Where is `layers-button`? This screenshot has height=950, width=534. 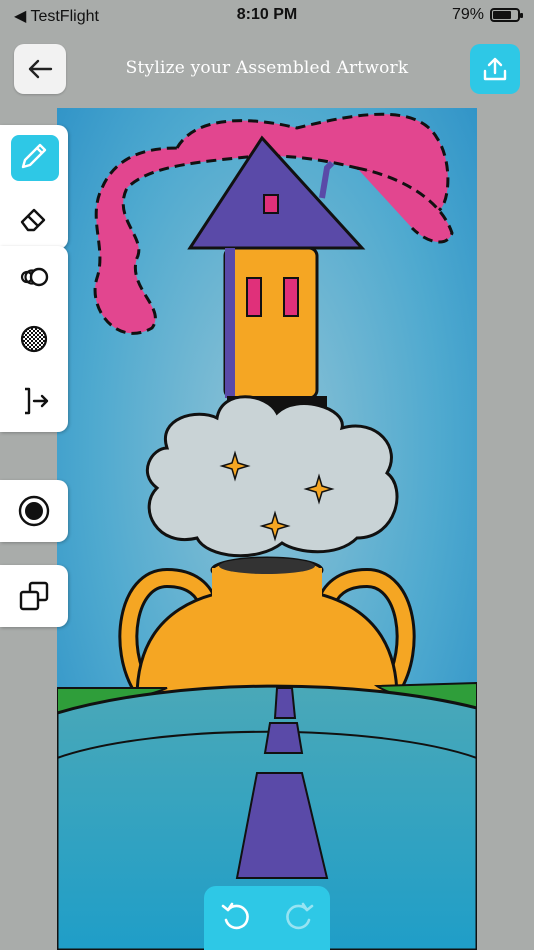
layers-button is located at coordinates (34, 596).